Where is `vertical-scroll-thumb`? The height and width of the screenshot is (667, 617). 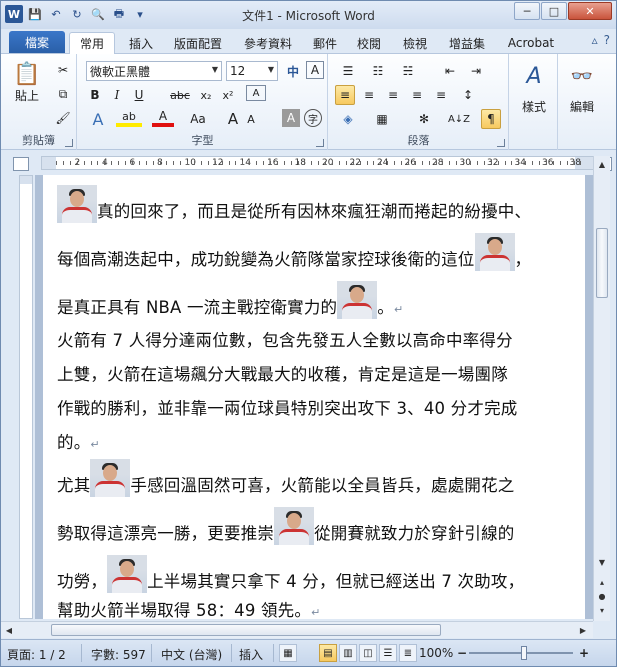
vertical-scroll-thumb is located at coordinates (602, 263).